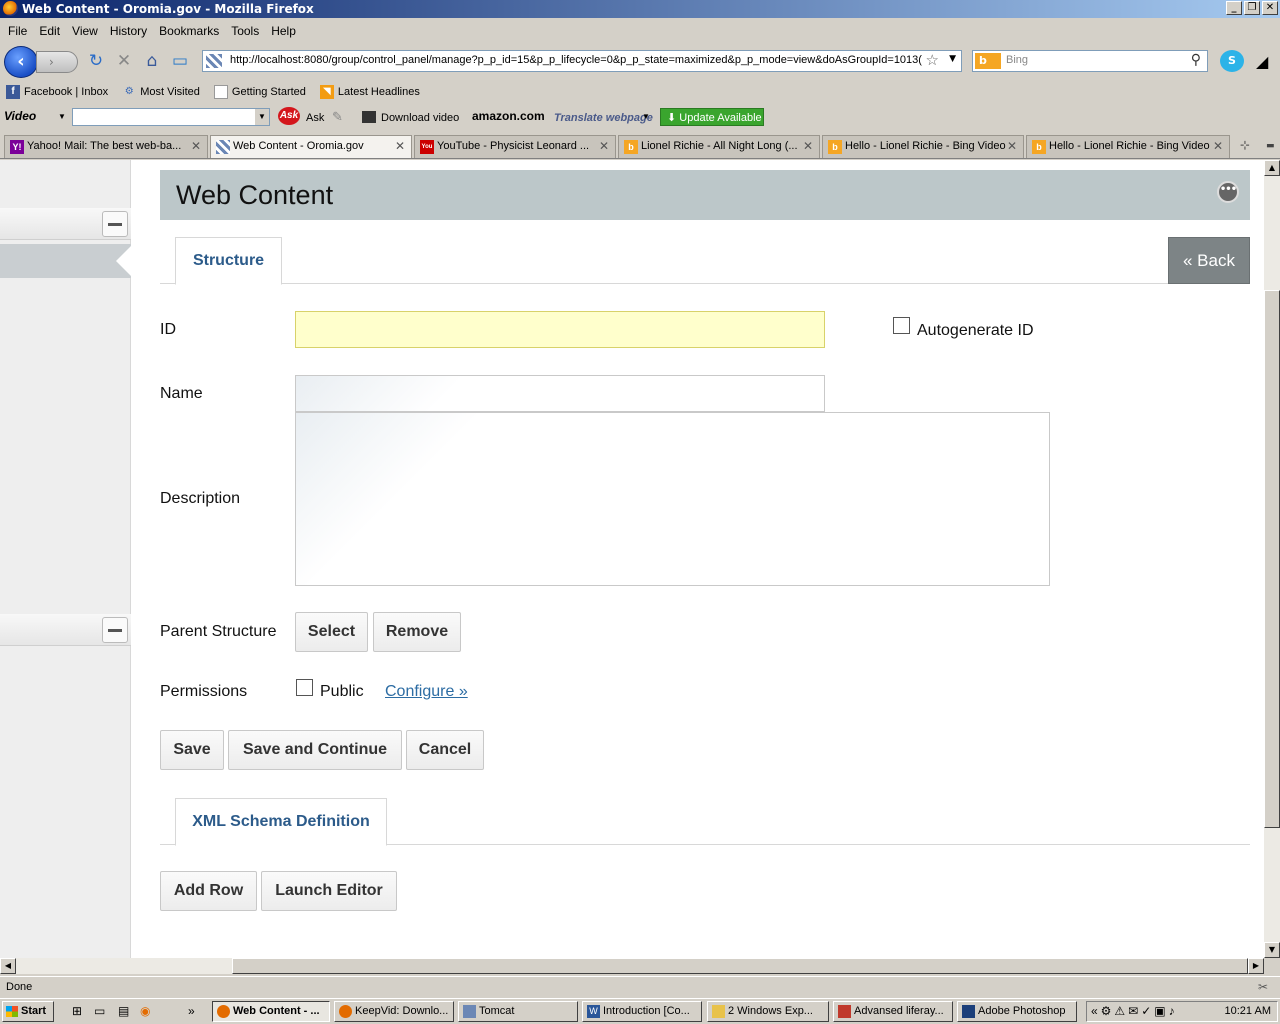  Describe the element at coordinates (62, 116) in the screenshot. I see `video-dropdown-icon: ▼` at that location.